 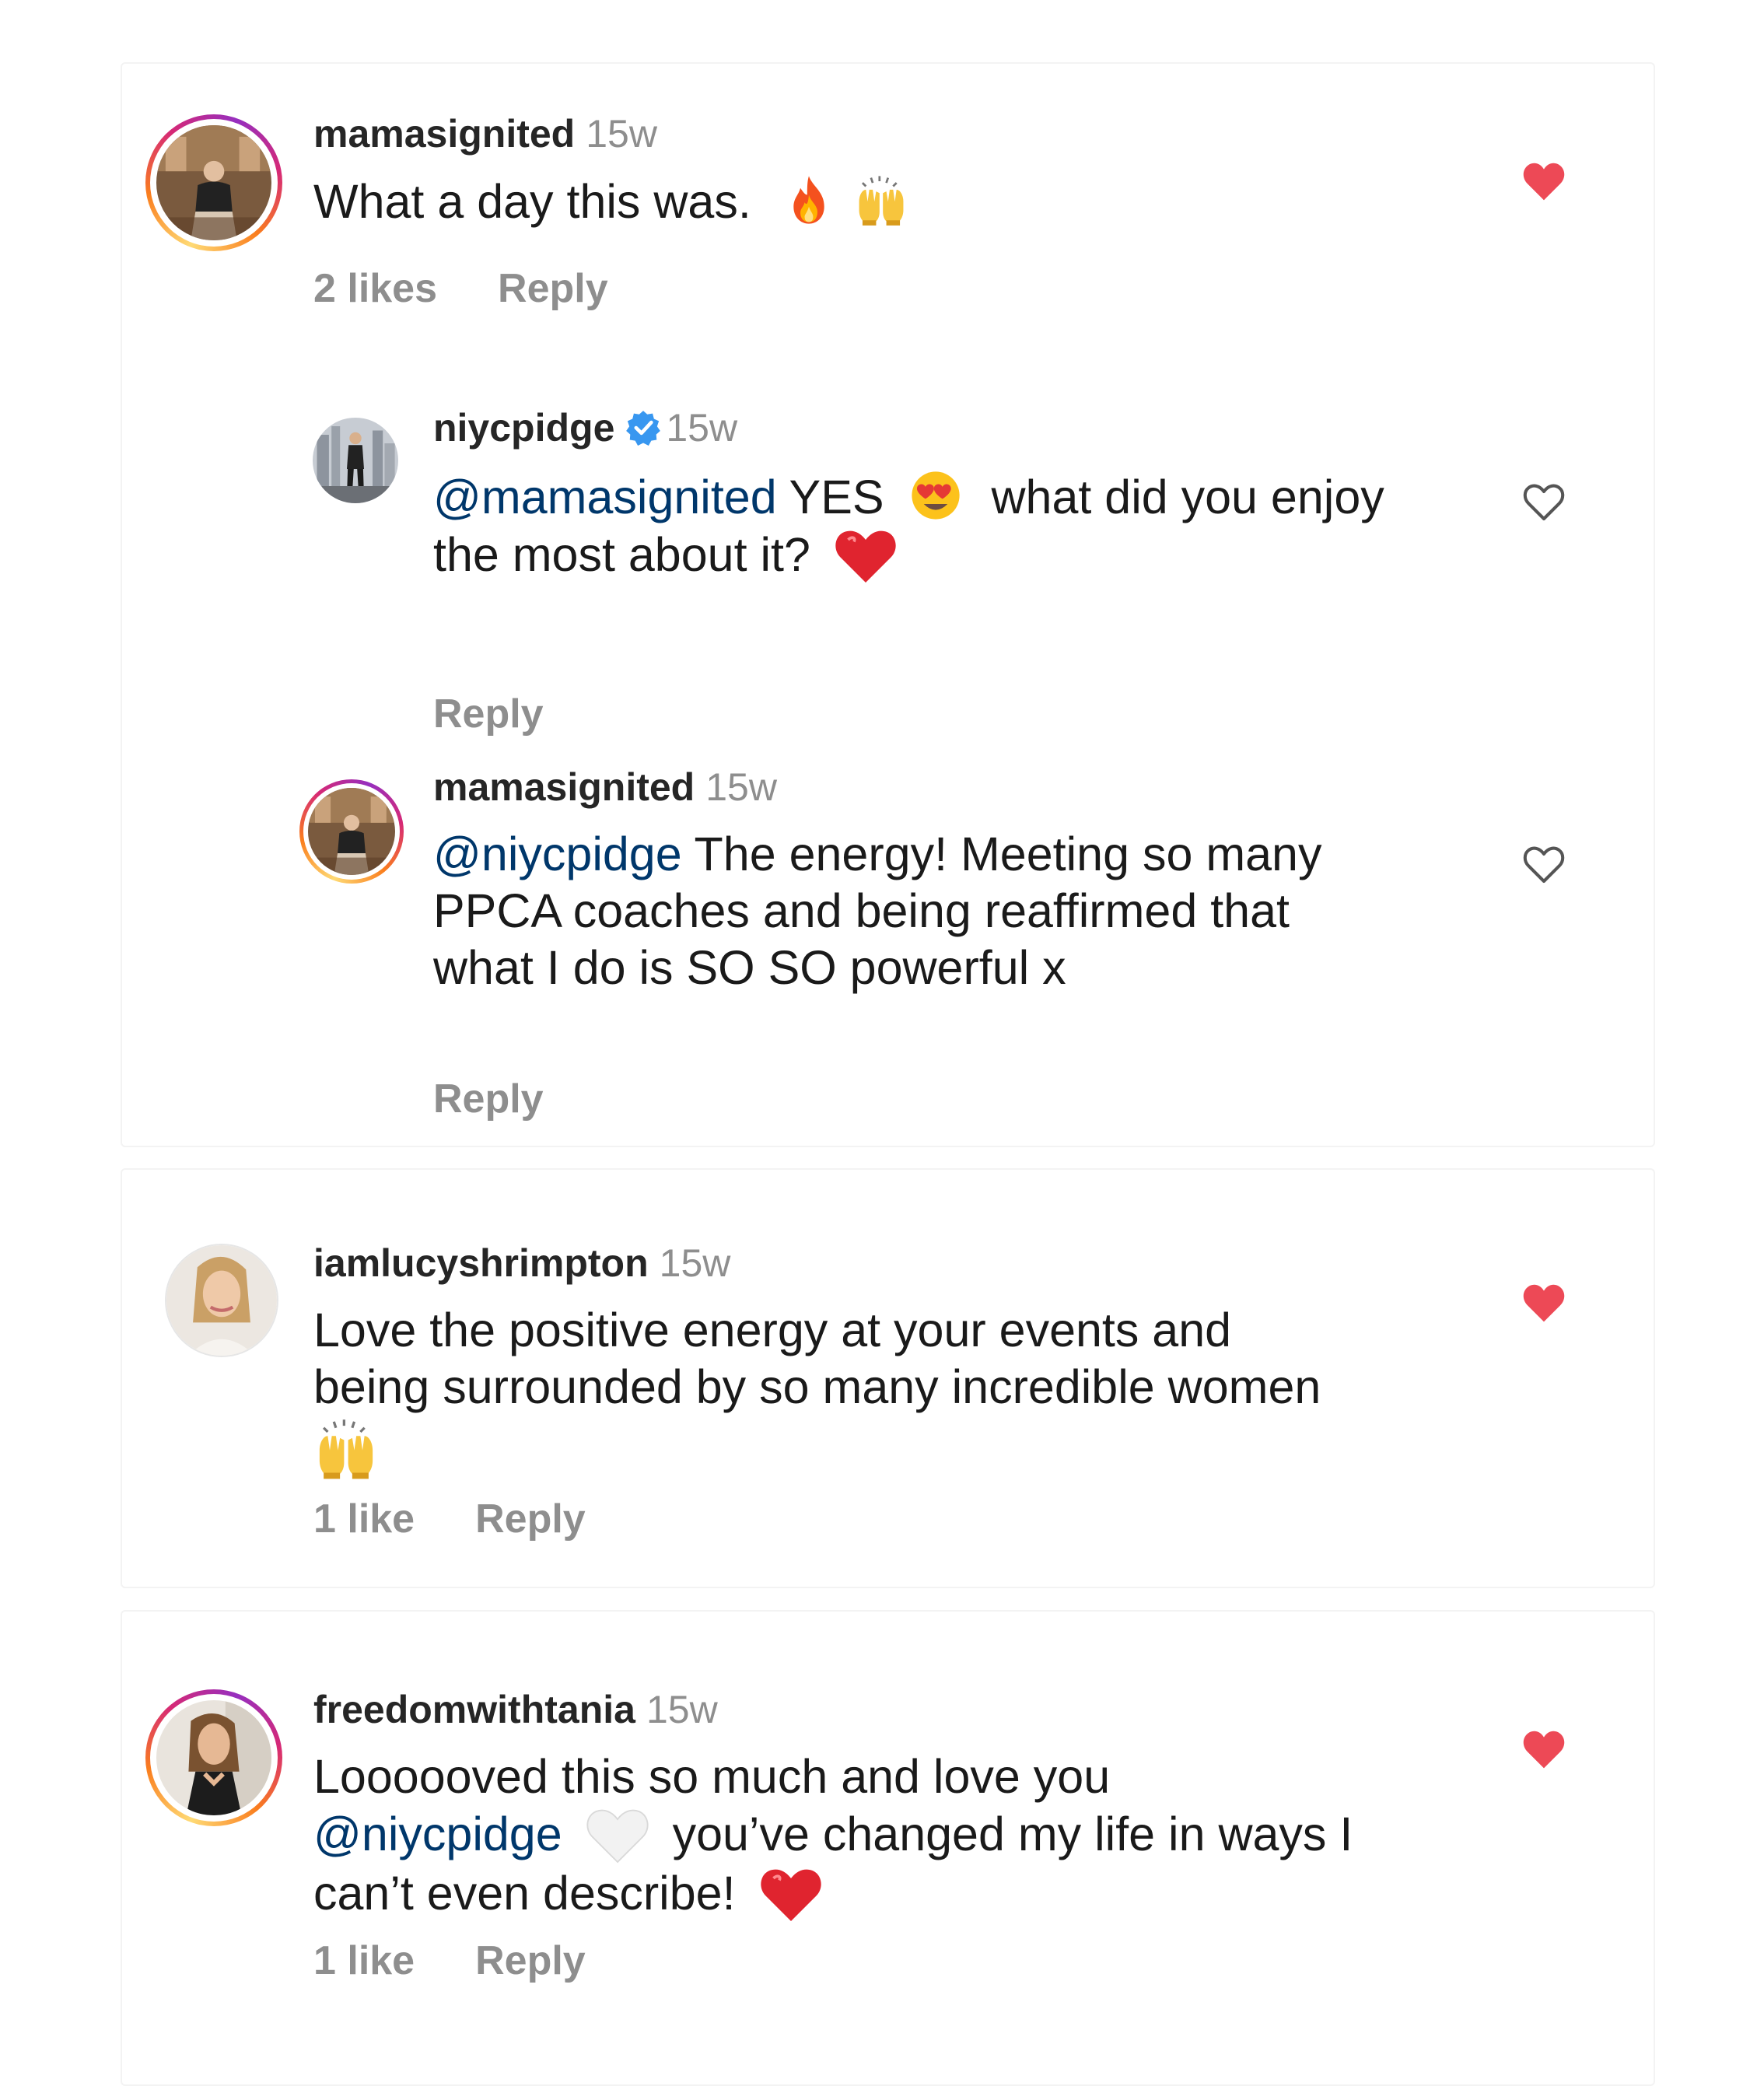 I want to click on username: iamlucyshrimpton, so click(x=481, y=1263).